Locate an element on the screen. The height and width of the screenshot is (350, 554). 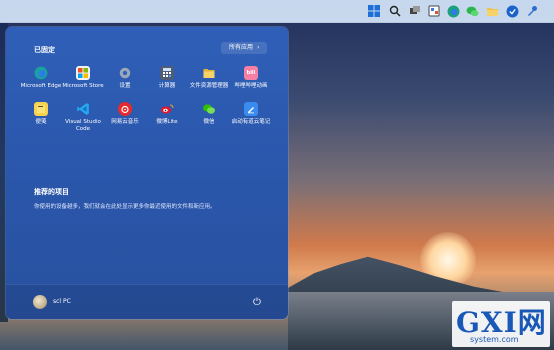
tool-icon is located at coordinates (532, 11).